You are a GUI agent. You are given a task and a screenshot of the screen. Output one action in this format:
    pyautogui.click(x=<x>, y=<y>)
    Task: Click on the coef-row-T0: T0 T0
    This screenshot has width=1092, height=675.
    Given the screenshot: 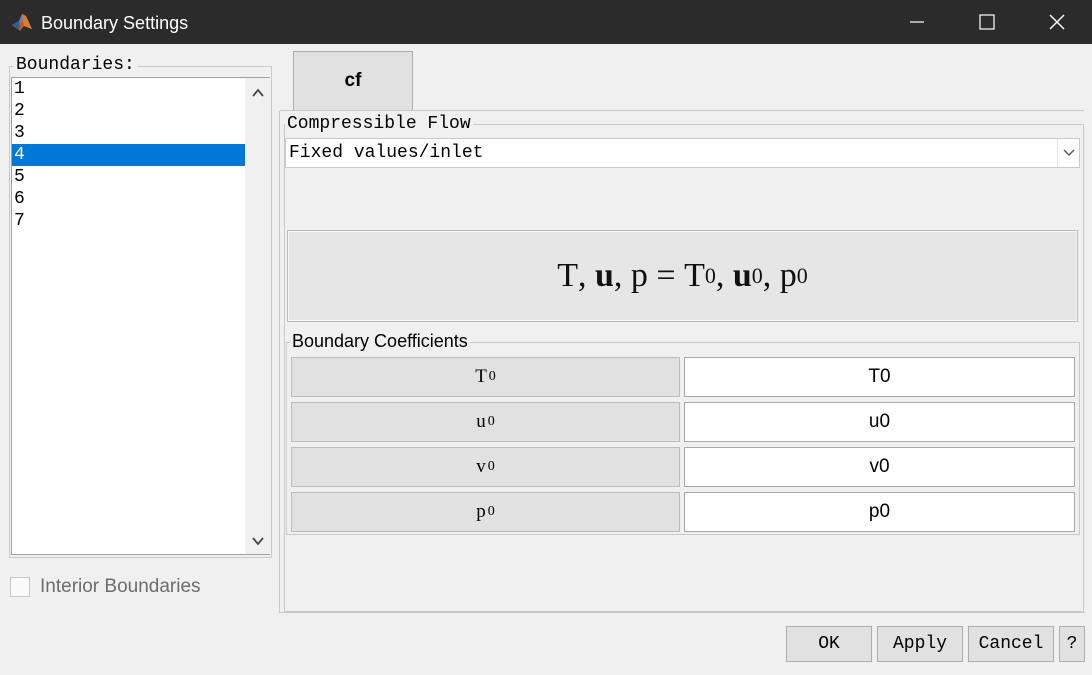 What is the action you would take?
    pyautogui.click(x=683, y=377)
    